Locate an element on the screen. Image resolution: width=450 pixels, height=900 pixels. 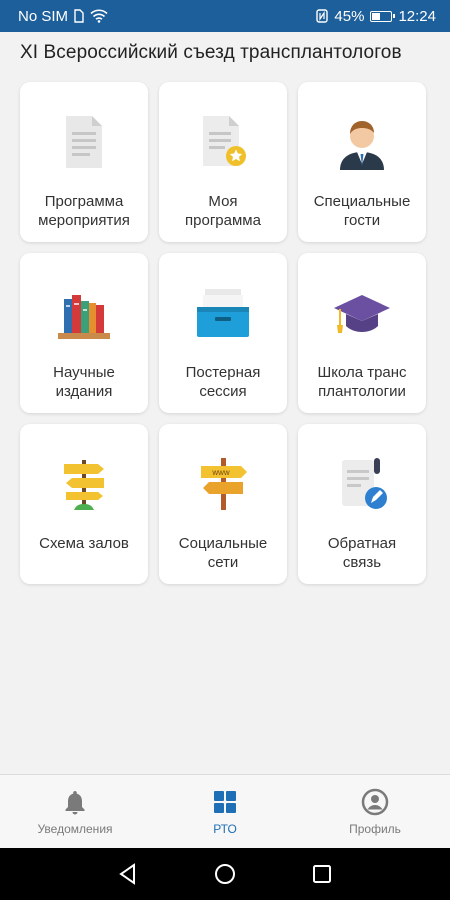
tile-transplant-school: Школа транс плантологии is located at coordinates (362, 333).